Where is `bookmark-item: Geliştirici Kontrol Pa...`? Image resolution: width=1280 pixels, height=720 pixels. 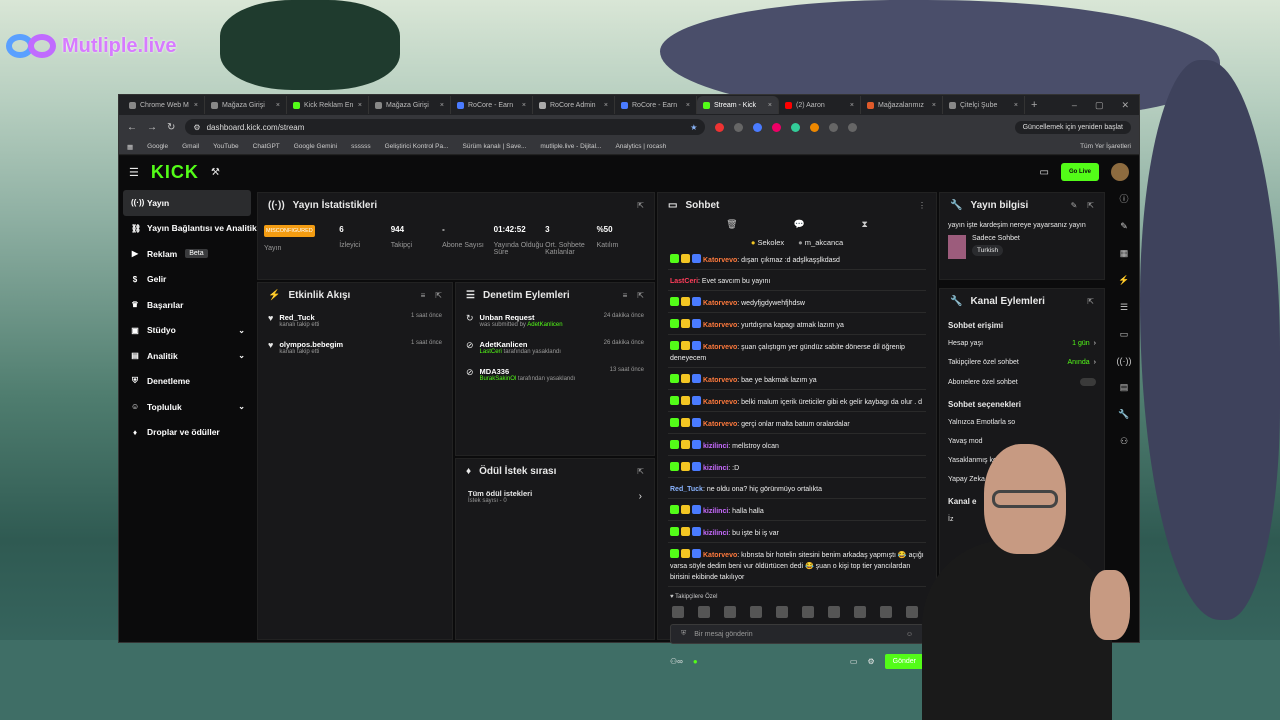
bookmark-item: Geliştirici Kontrol Pa... is located at coordinates (417, 146).